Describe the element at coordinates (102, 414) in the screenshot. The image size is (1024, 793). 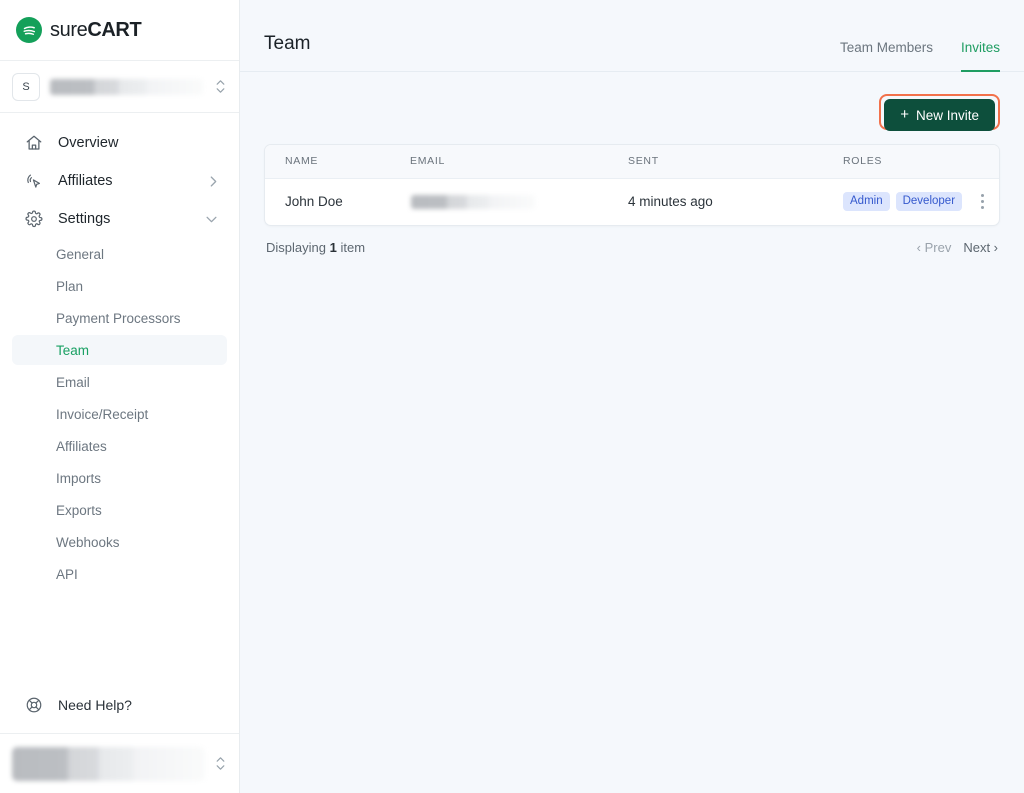
I see `sidebar-subitem-label: Invoice/Receipt` at that location.